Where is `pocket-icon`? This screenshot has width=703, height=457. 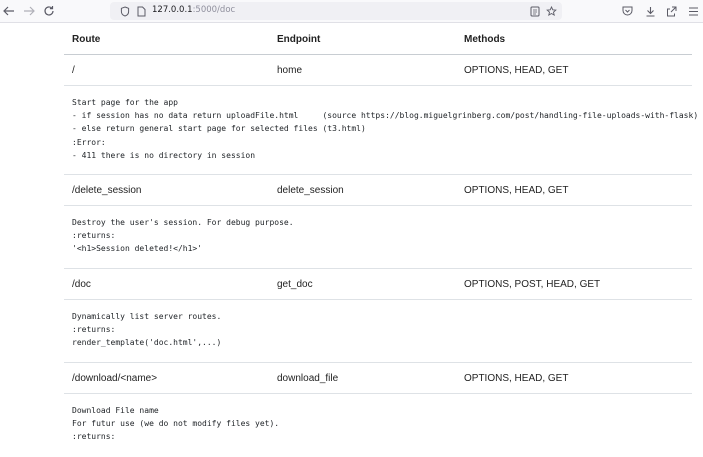
pocket-icon is located at coordinates (627, 11).